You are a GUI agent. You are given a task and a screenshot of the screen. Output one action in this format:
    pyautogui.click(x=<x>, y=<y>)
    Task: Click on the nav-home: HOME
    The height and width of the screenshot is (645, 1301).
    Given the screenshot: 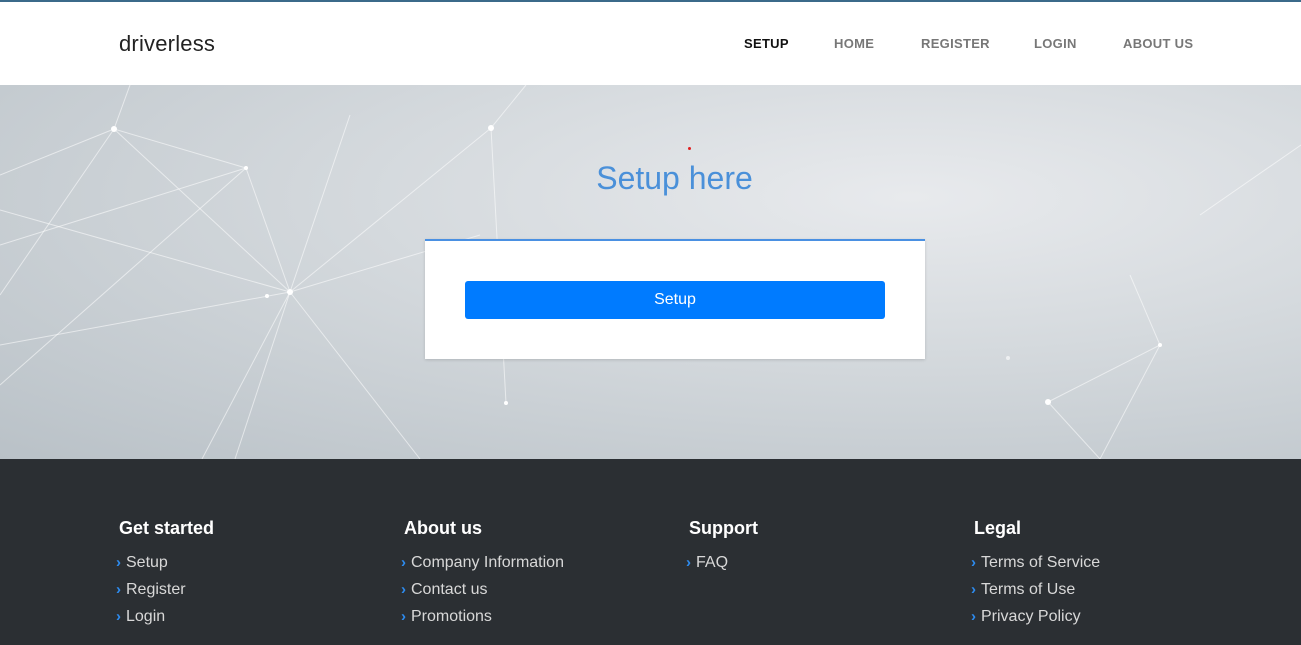 What is the action you would take?
    pyautogui.click(x=854, y=43)
    